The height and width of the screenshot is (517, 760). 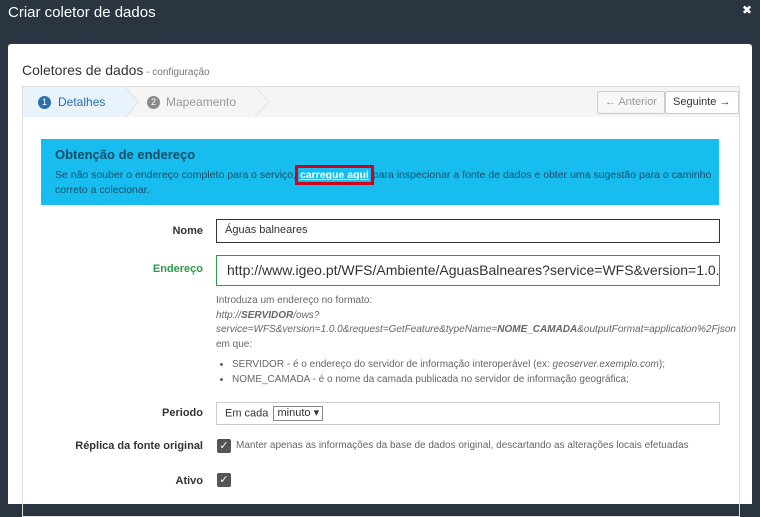 What do you see at coordinates (637, 102) in the screenshot?
I see `previous-button-label: Anterior` at bounding box center [637, 102].